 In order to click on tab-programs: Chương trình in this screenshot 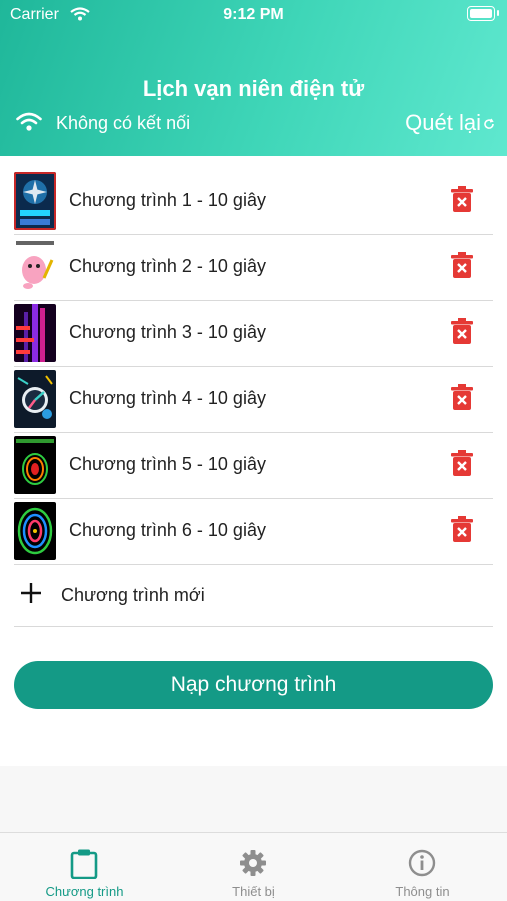, I will do `click(84, 867)`.